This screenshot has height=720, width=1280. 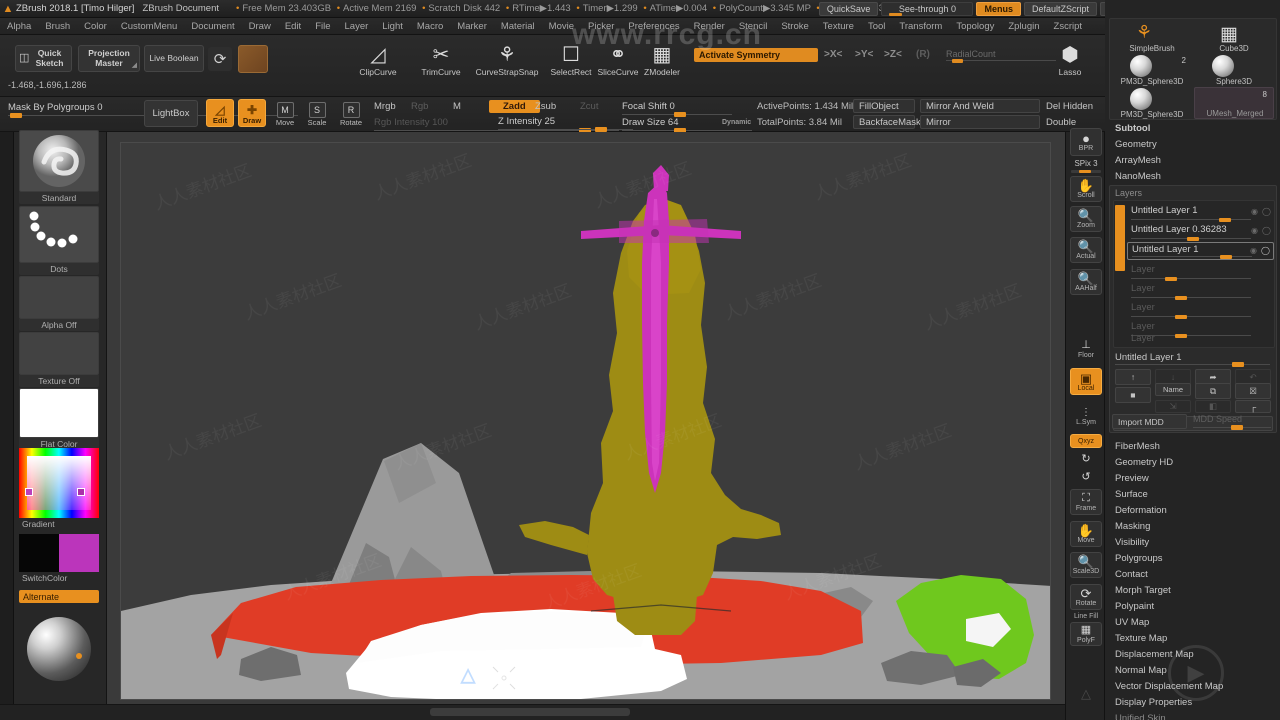 I want to click on dynamic-toggle: Dynamic, so click(x=736, y=122).